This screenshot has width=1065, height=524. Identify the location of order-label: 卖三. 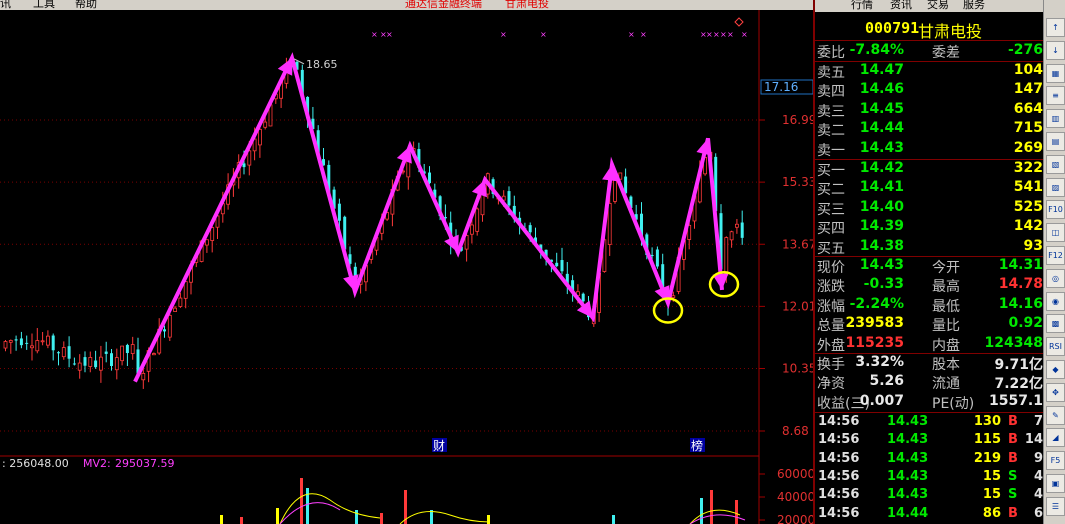
(831, 111).